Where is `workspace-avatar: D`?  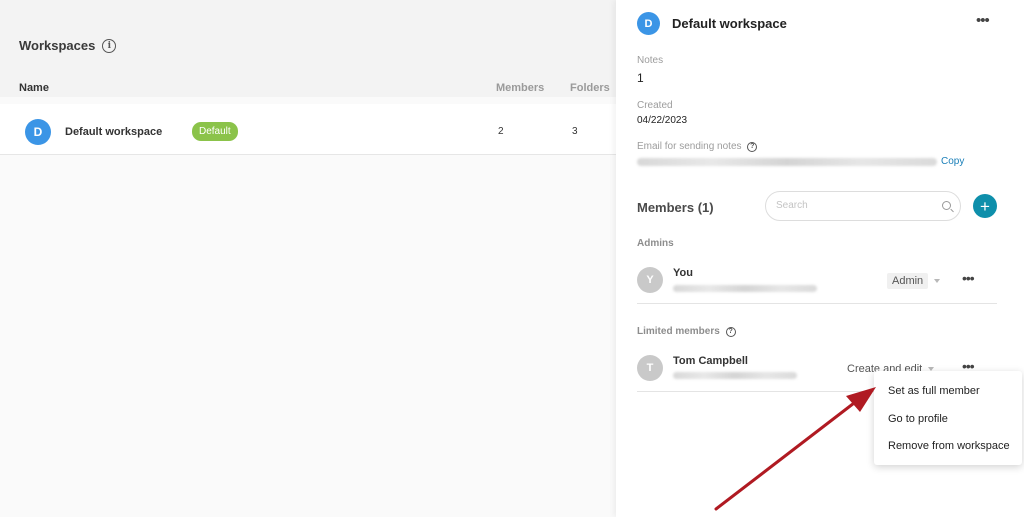
workspace-avatar: D is located at coordinates (38, 132).